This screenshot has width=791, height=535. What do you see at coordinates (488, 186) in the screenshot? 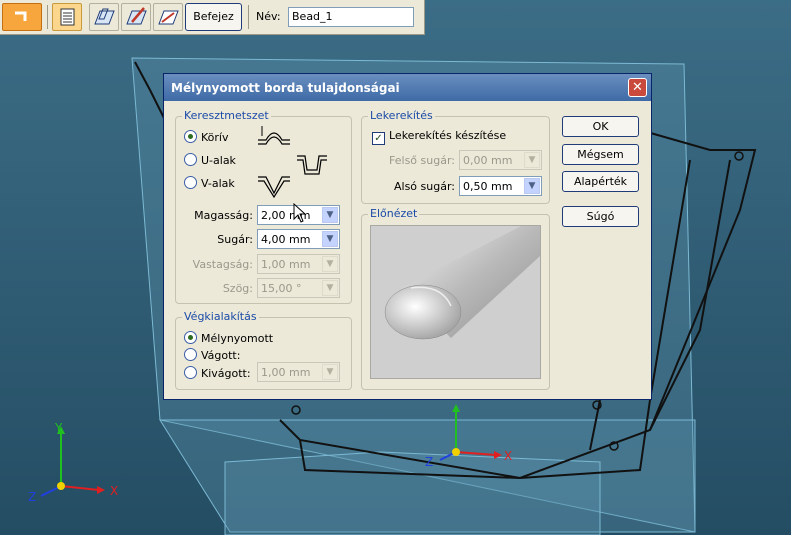
I see `lower-radius-value: 0,50 mm` at bounding box center [488, 186].